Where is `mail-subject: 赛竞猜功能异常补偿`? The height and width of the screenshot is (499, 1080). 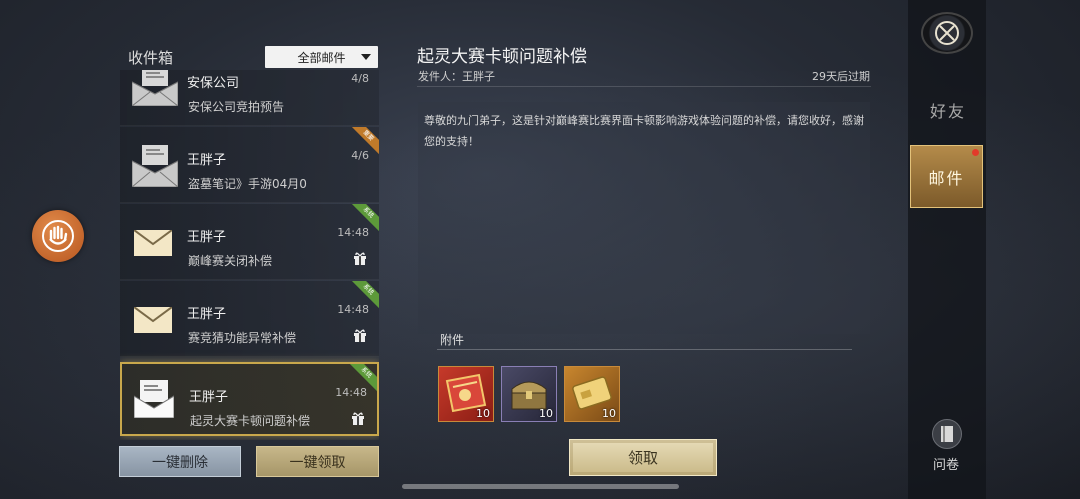 mail-subject: 赛竞猜功能异常补偿 is located at coordinates (242, 338).